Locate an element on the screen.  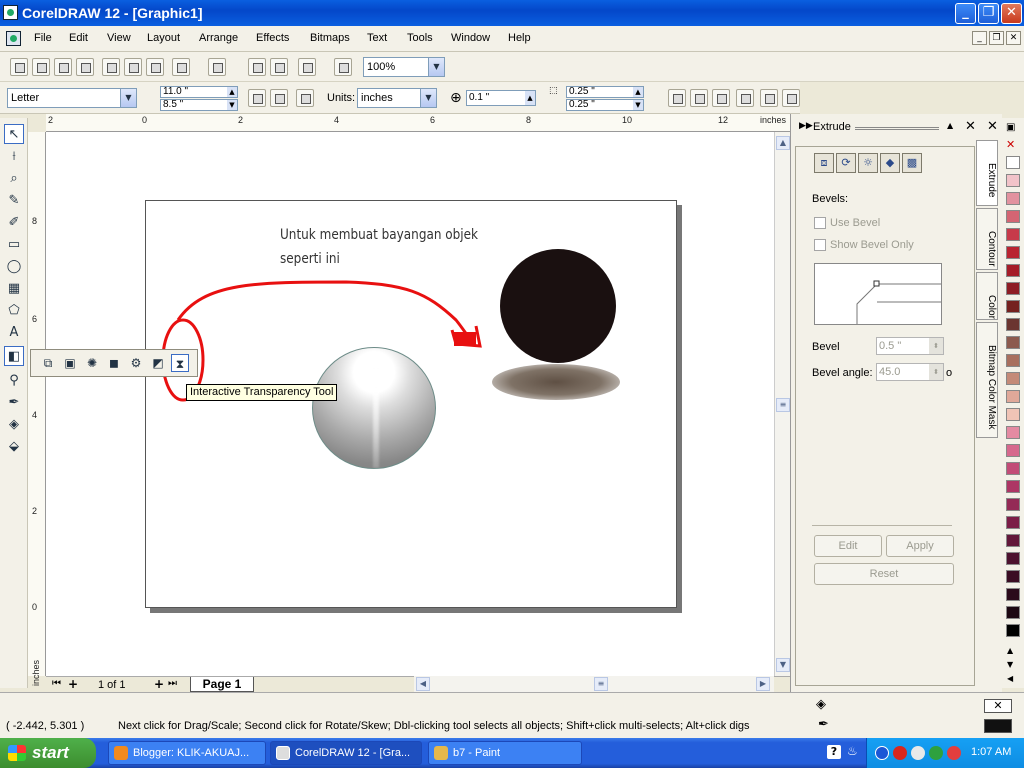
outline-tool-icon: ✒ is located at coordinates (14, 402).